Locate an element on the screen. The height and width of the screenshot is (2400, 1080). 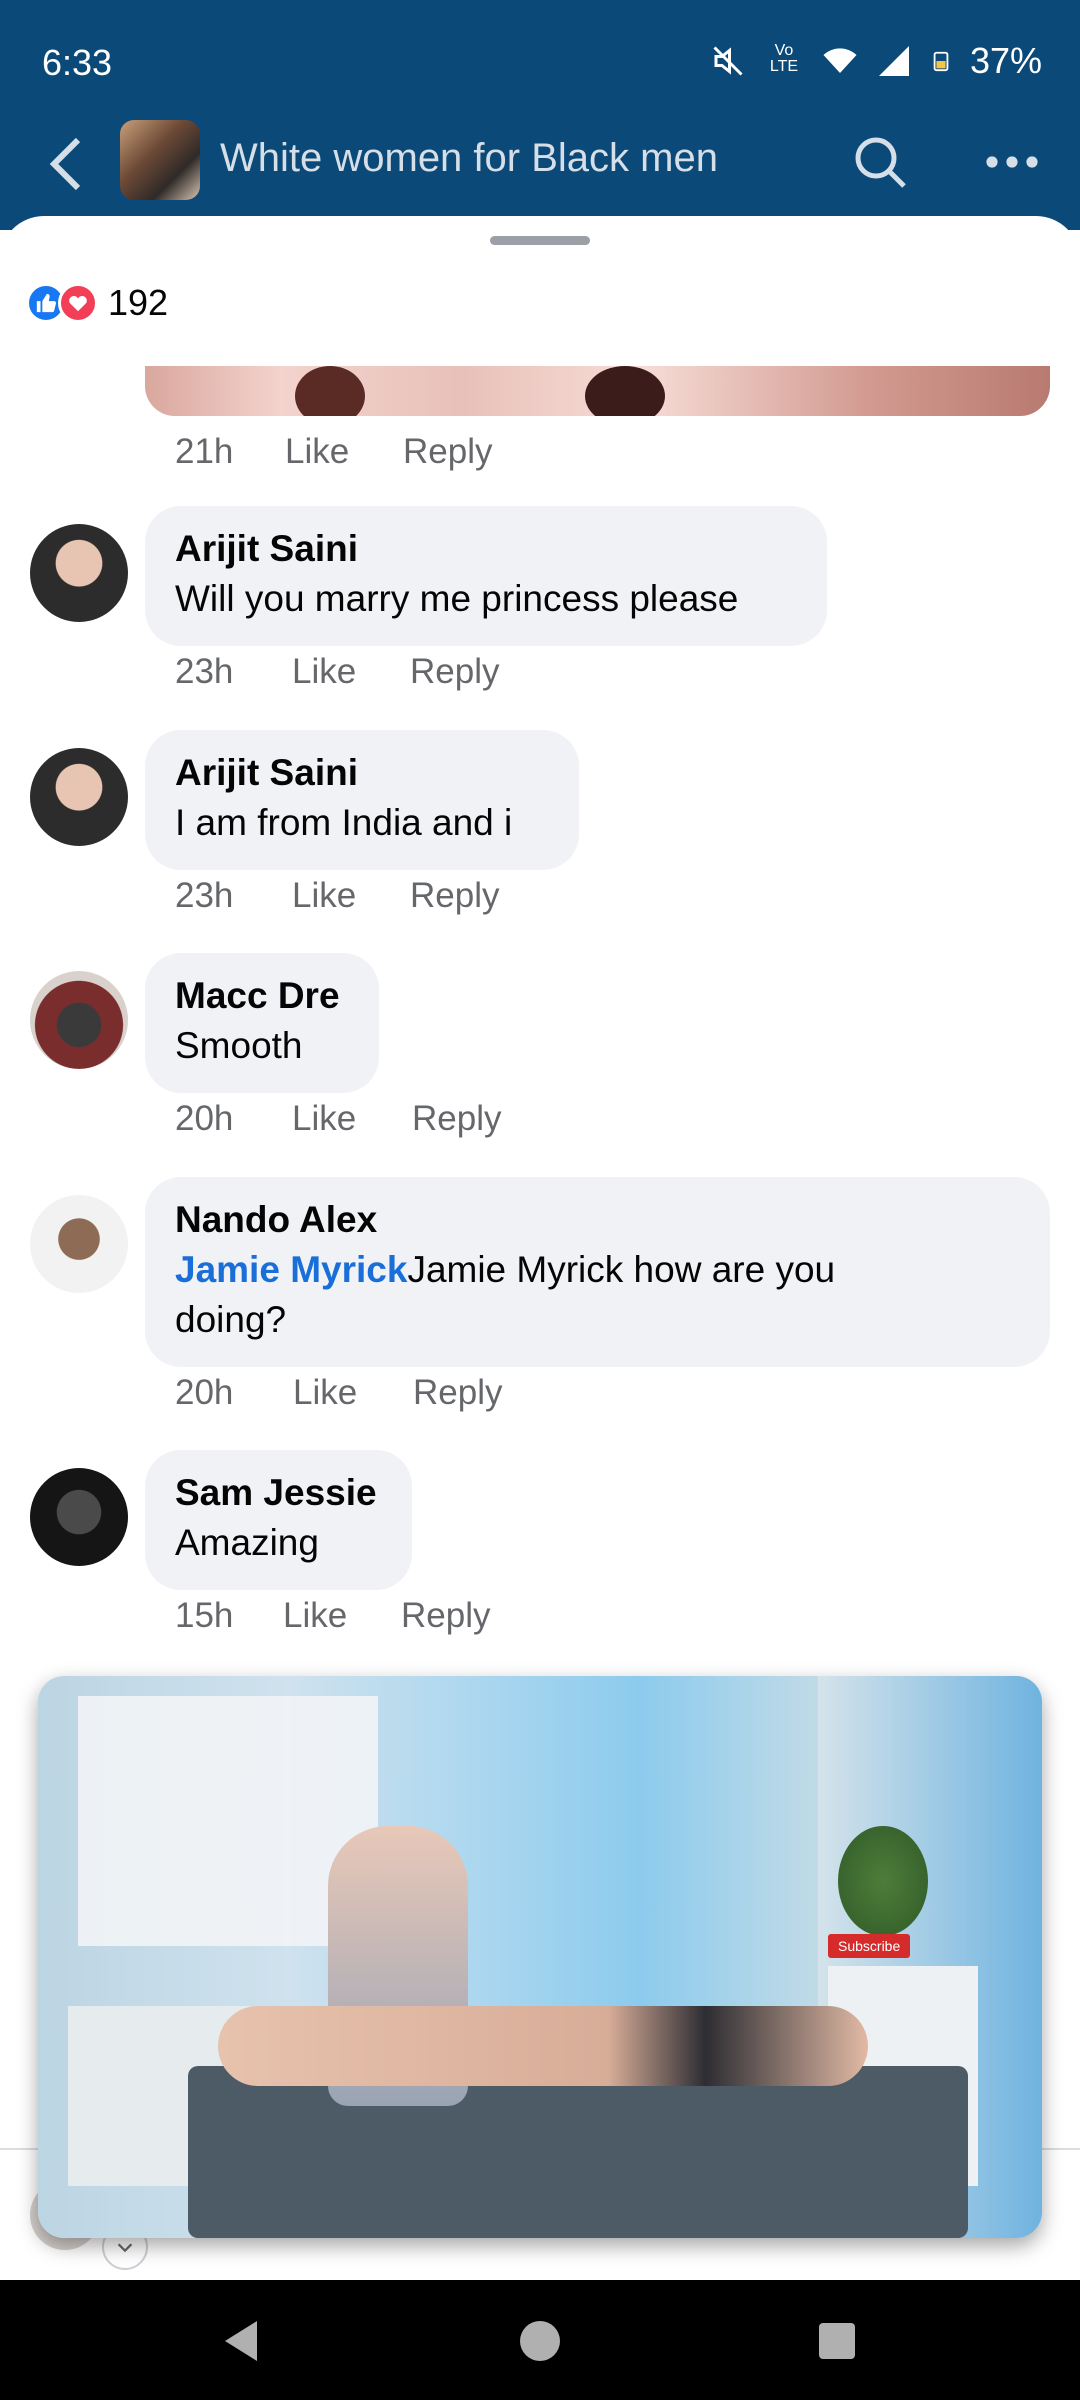
mute-icon is located at coordinates (728, 61).